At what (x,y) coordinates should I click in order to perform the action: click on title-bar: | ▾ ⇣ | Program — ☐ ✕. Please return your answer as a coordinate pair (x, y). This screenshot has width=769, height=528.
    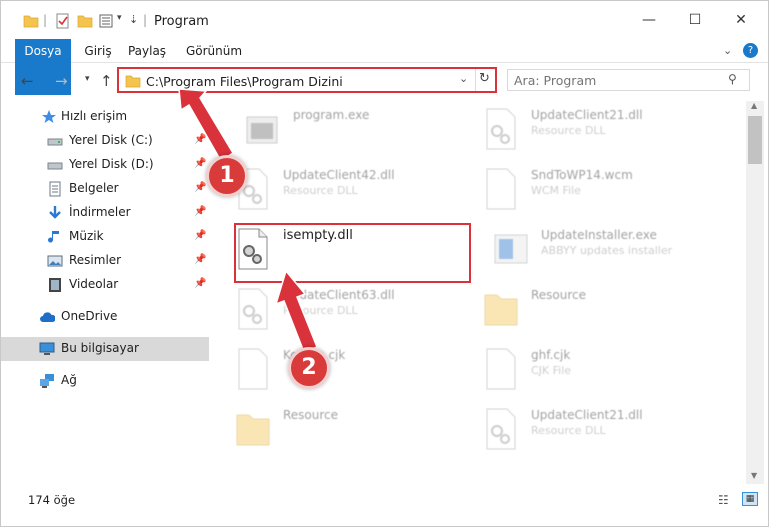
    Looking at the image, I should click on (384, 20).